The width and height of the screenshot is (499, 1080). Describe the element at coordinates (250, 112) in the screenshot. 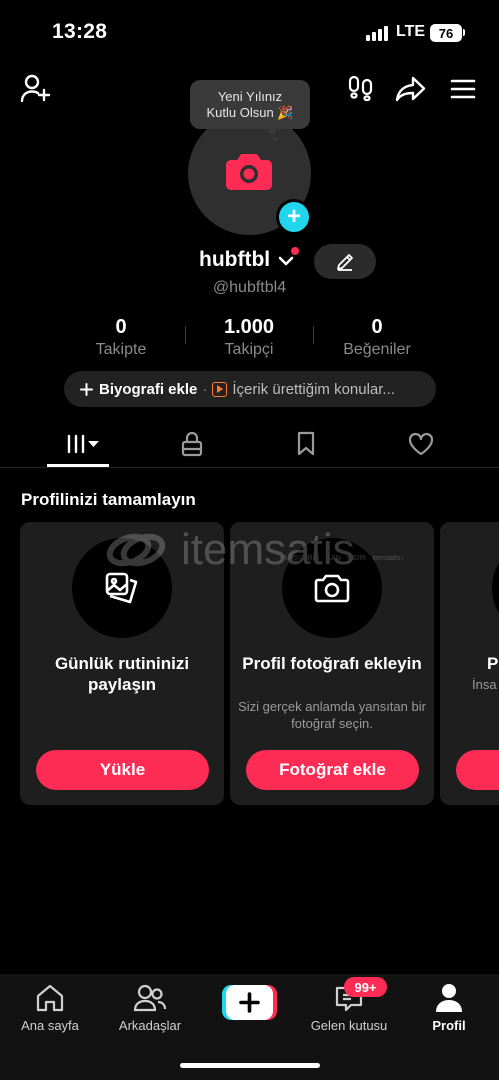

I see `bubble-line-2: Kutlu Olsun 🎉` at that location.